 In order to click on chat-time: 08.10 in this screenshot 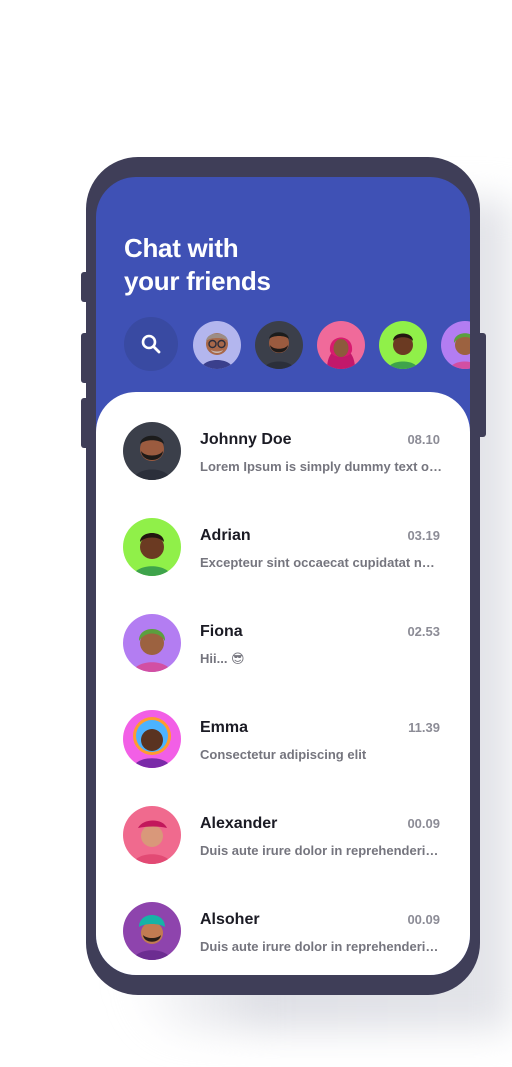, I will do `click(423, 439)`.